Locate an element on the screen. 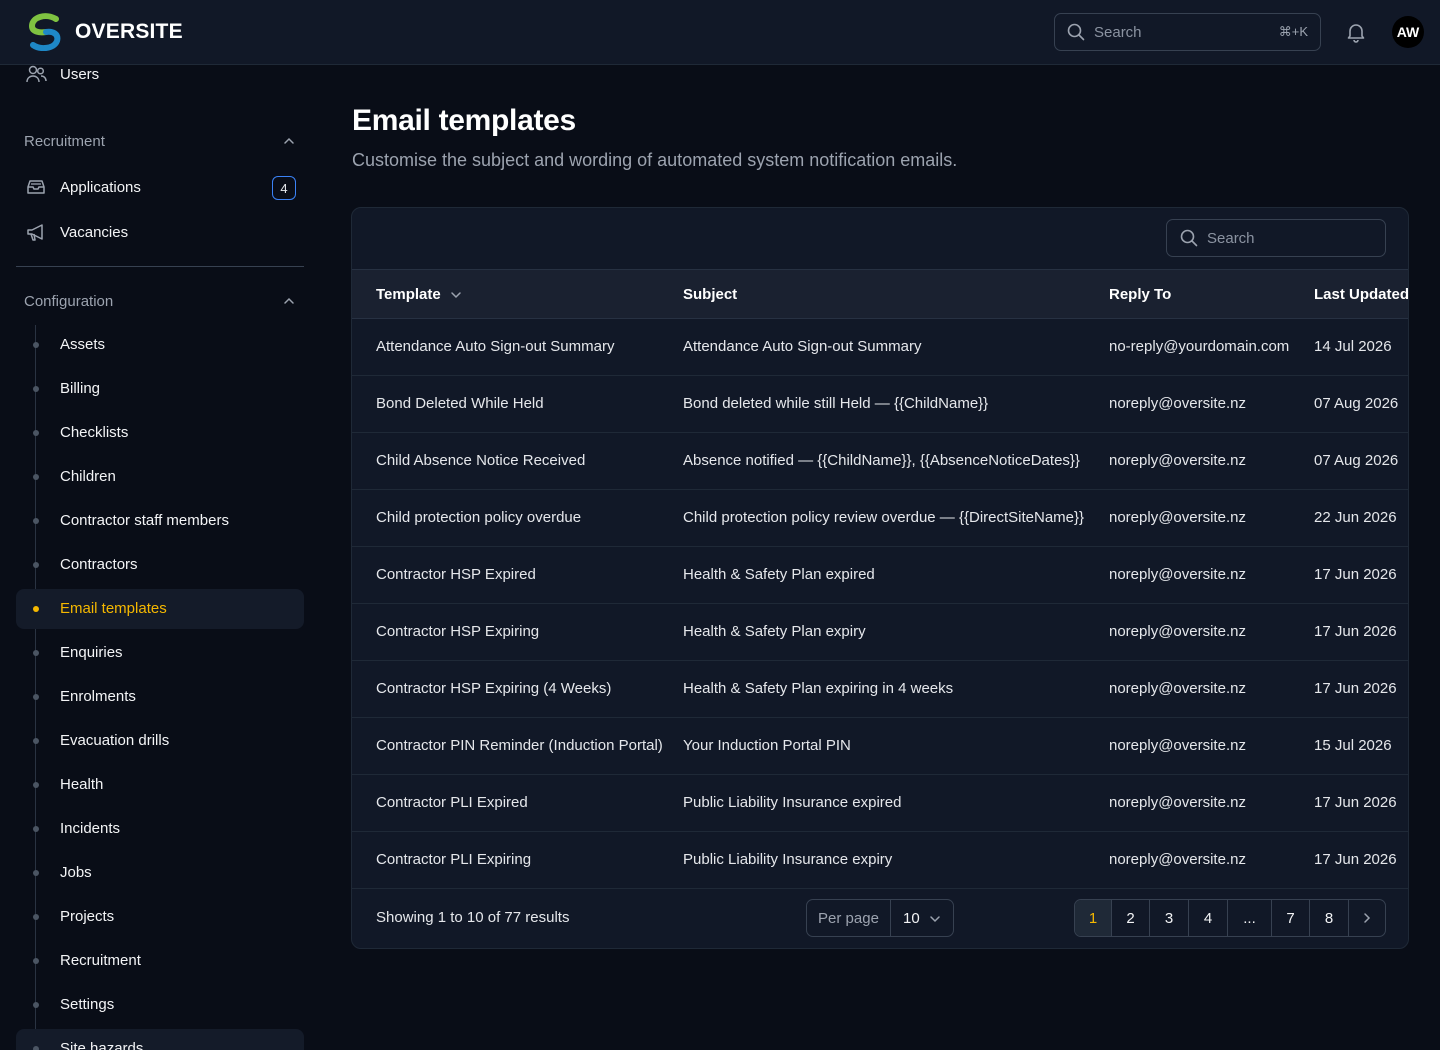 This screenshot has width=1440, height=1050. page-button-2: 2 is located at coordinates (1131, 918).